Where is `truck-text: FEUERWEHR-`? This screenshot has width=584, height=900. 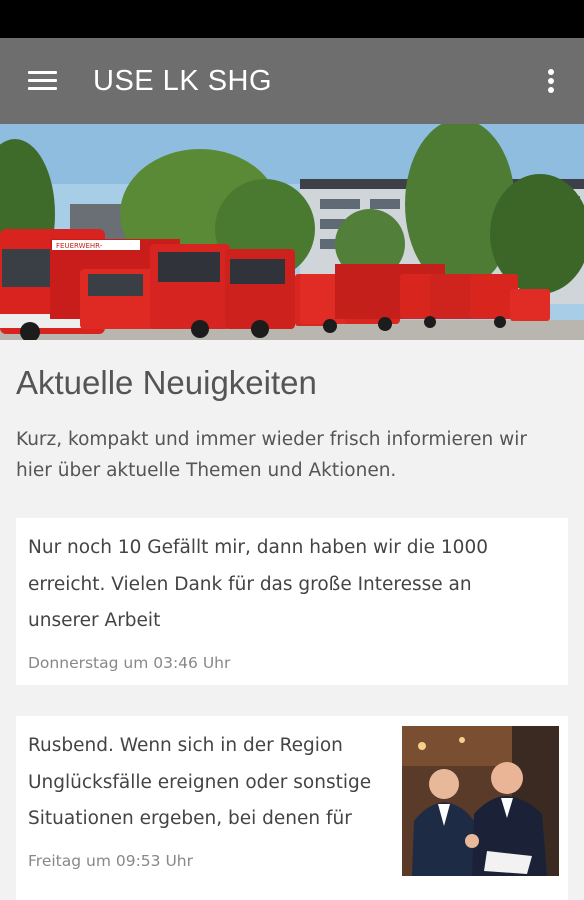
truck-text: FEUERWEHR- is located at coordinates (79, 246).